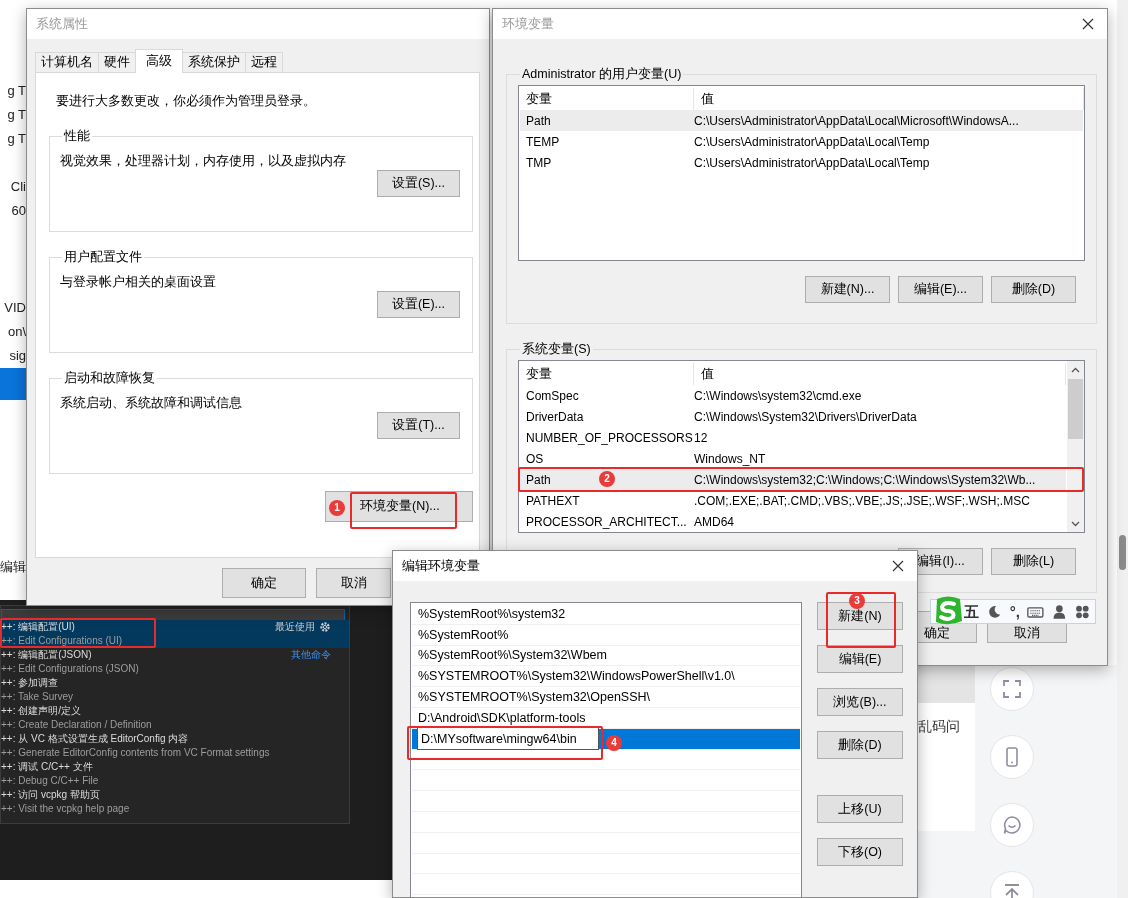  I want to click on chat-icon, so click(1012, 825).